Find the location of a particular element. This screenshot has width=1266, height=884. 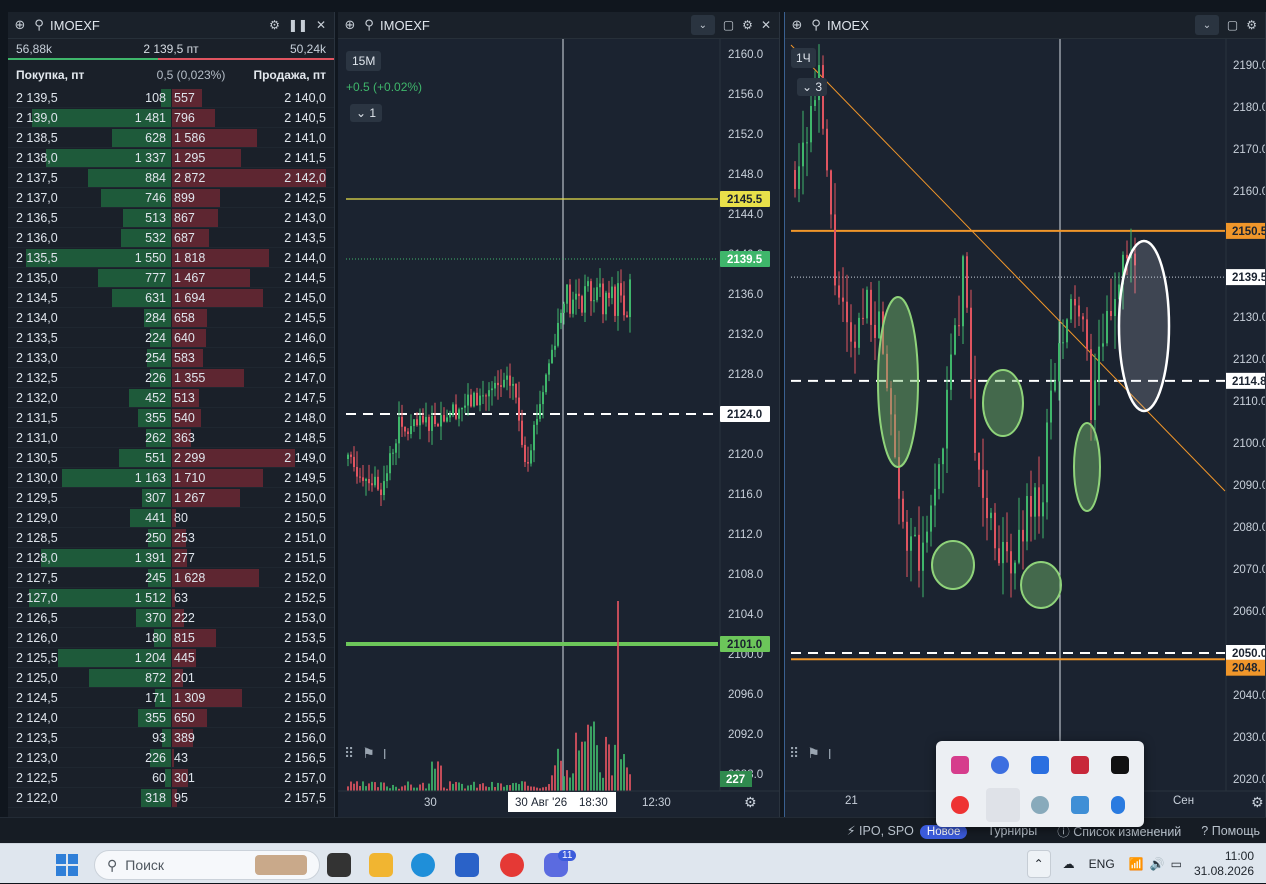

orderbook-row: 2 126,5 370 222 2 153,0 is located at coordinates (171, 618).